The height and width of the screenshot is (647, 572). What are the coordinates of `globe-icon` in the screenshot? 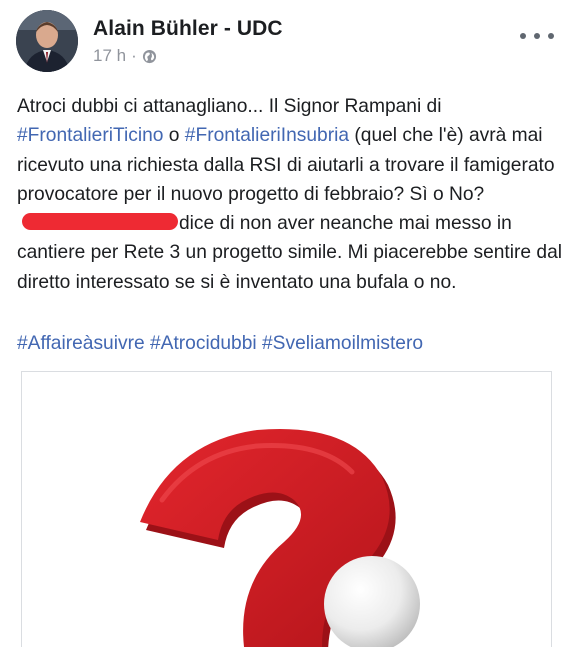 It's located at (149, 56).